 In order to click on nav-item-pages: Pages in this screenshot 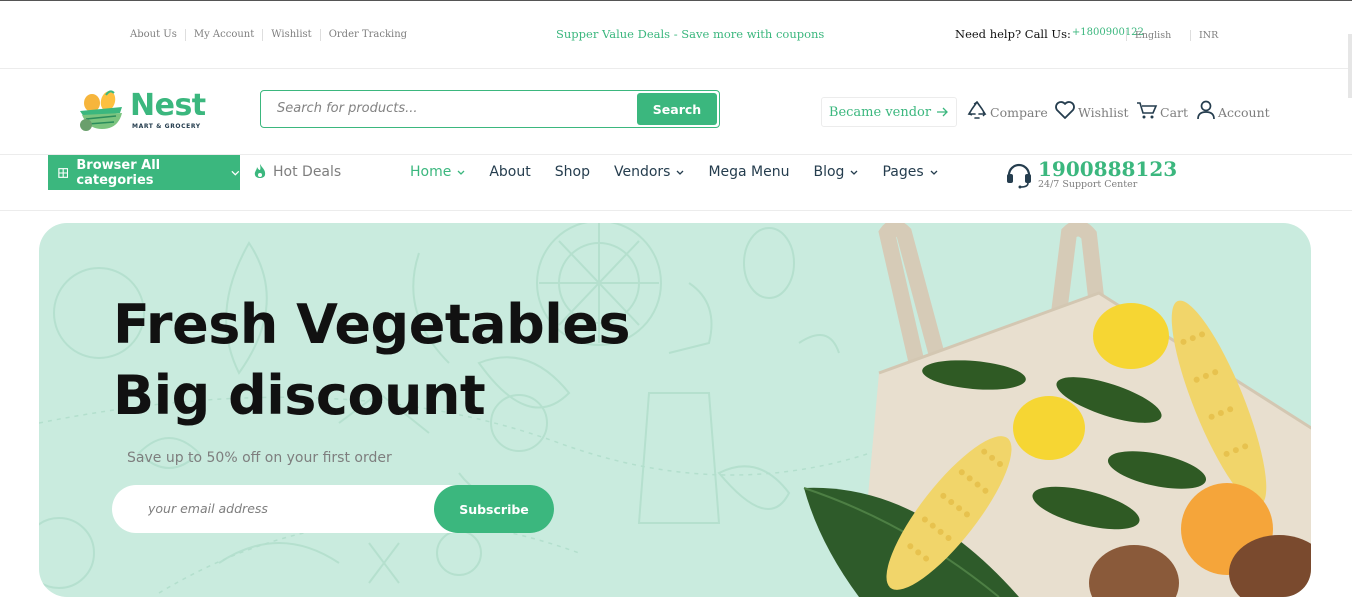, I will do `click(910, 172)`.